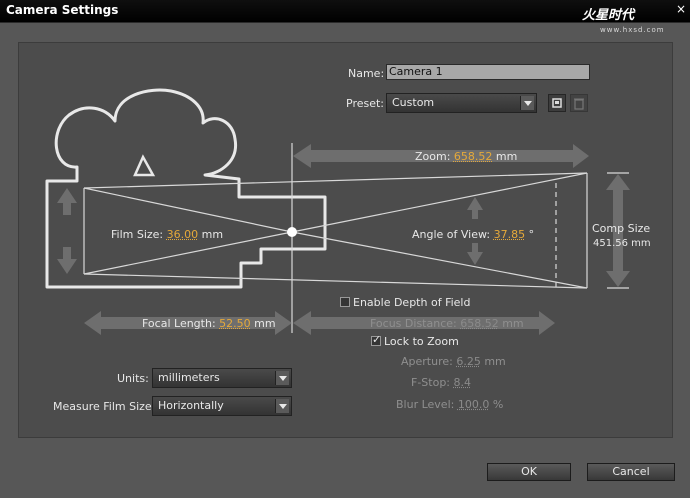 This screenshot has width=690, height=498. Describe the element at coordinates (433, 156) in the screenshot. I see `zoom-label: Zoom:` at that location.